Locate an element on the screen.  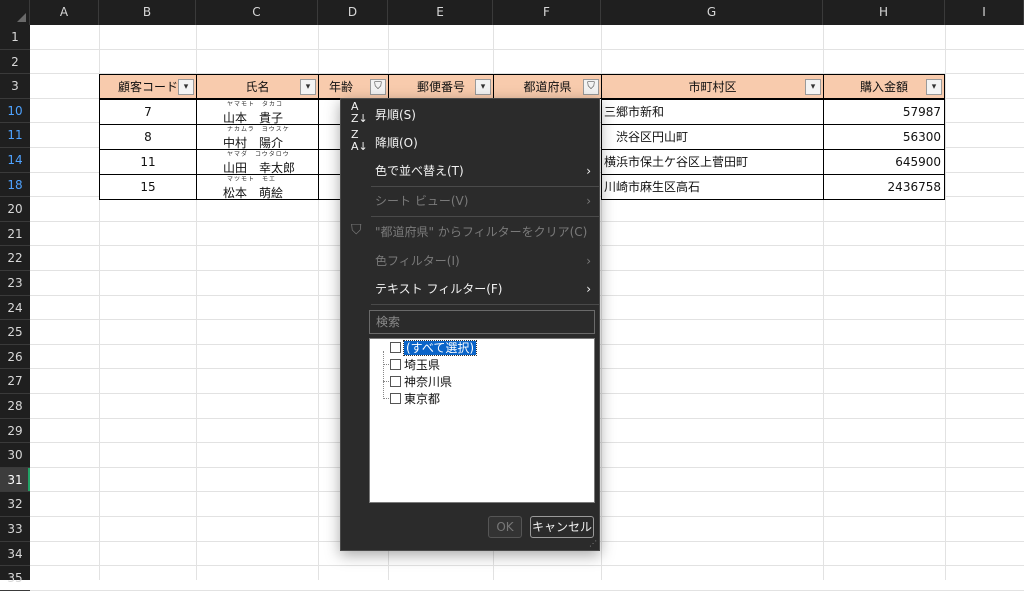
sort-za-icon: Z A↓ is located at coordinates (359, 140).